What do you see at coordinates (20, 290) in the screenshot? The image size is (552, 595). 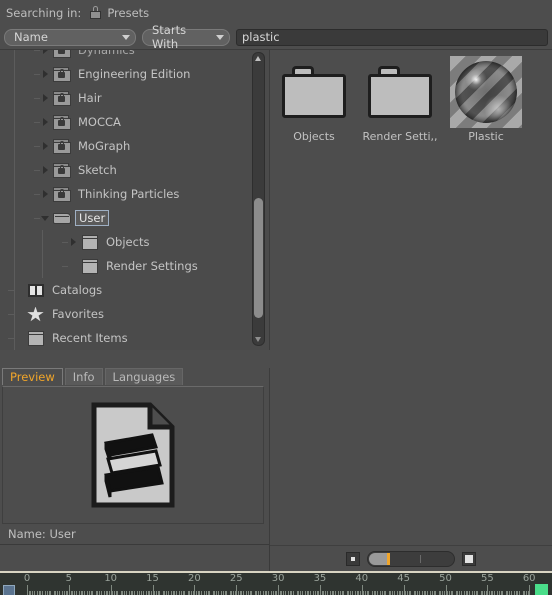 I see `no-arrow-spacer` at bounding box center [20, 290].